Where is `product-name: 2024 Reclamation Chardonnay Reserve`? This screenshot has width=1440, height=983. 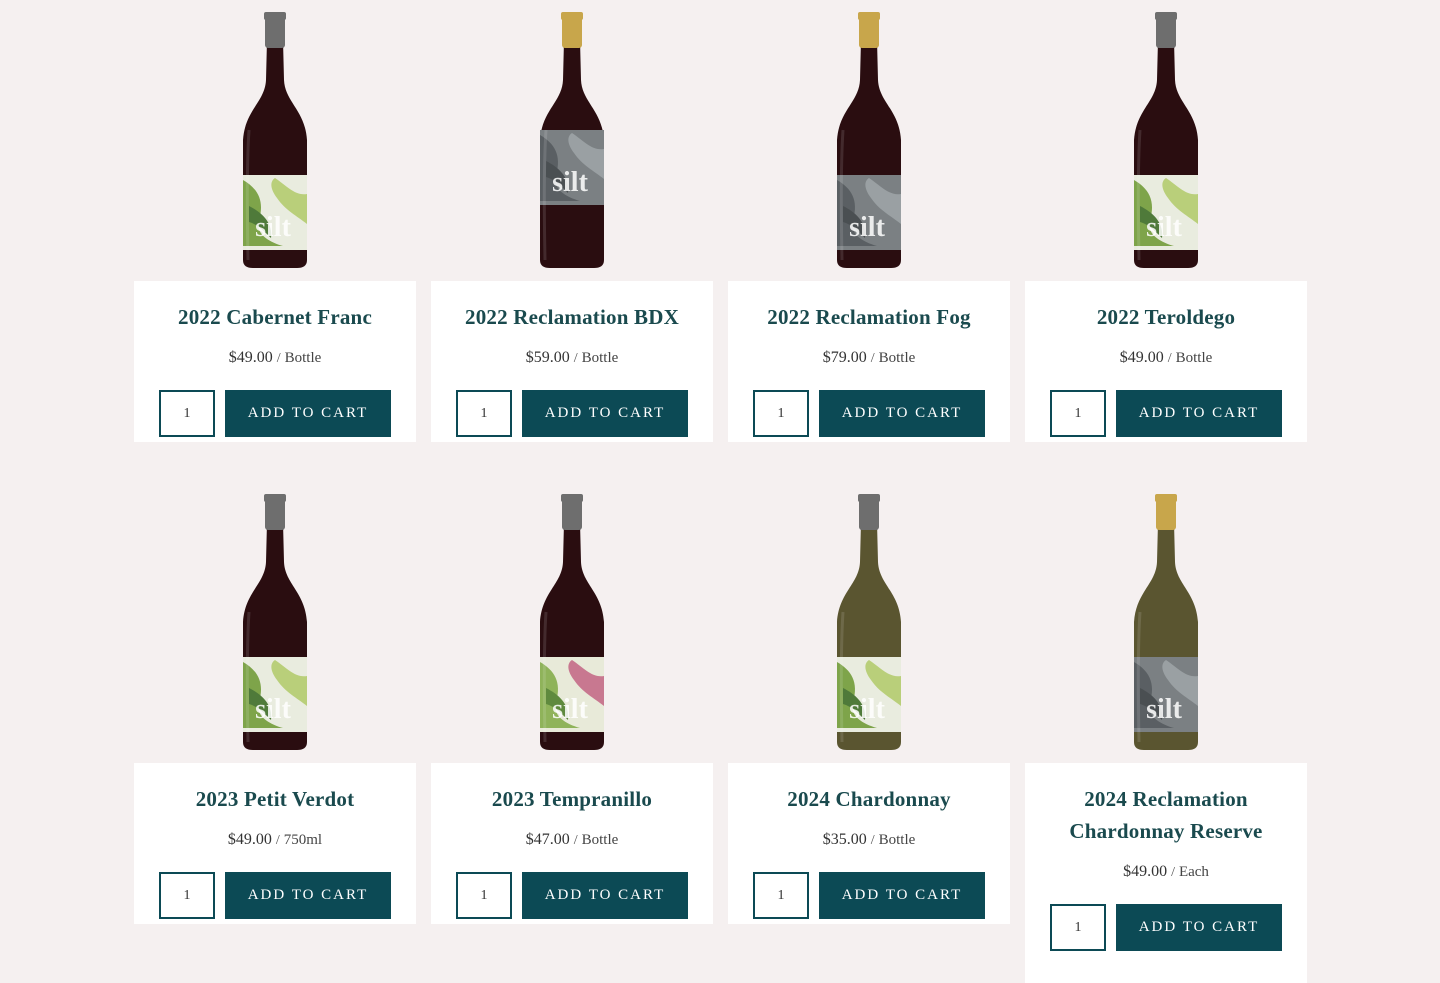 product-name: 2024 Reclamation Chardonnay Reserve is located at coordinates (1166, 815).